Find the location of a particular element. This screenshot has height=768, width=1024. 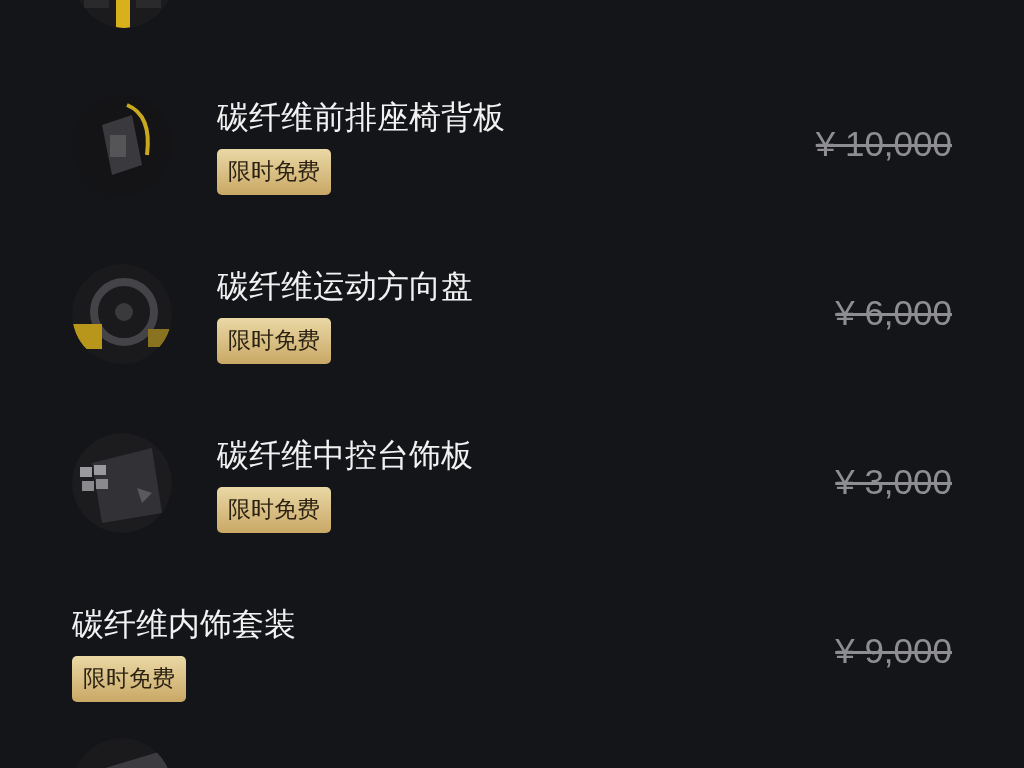

product-title: 碳纤维内饰套装 is located at coordinates (184, 624).